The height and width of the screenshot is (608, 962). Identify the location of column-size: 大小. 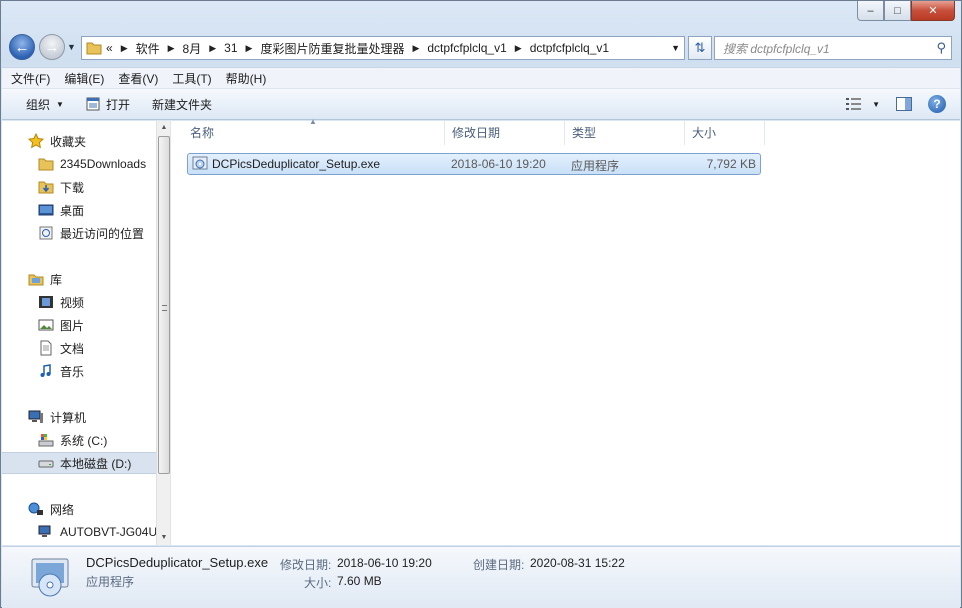
(725, 133).